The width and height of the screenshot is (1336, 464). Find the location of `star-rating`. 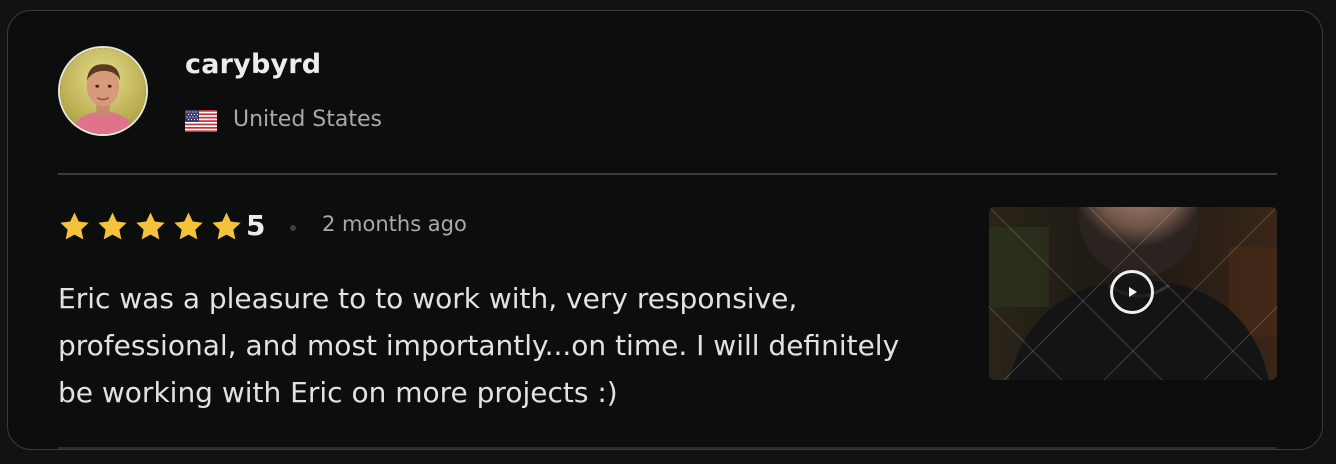

star-rating is located at coordinates (150, 226).